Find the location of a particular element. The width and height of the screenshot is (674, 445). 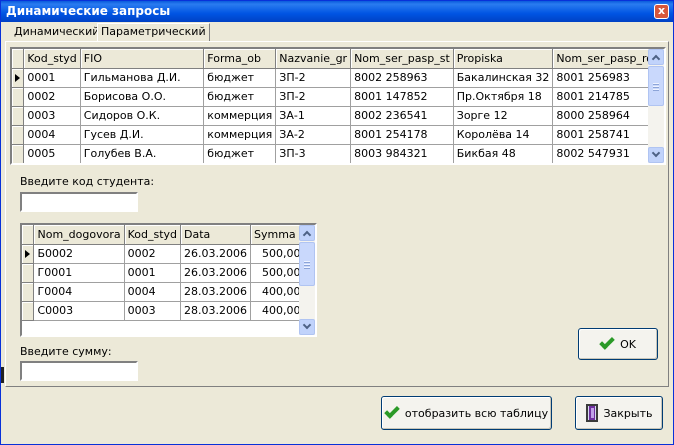

table-row: С0003 0003 28.03.2006 400,00р. is located at coordinates (168, 311).